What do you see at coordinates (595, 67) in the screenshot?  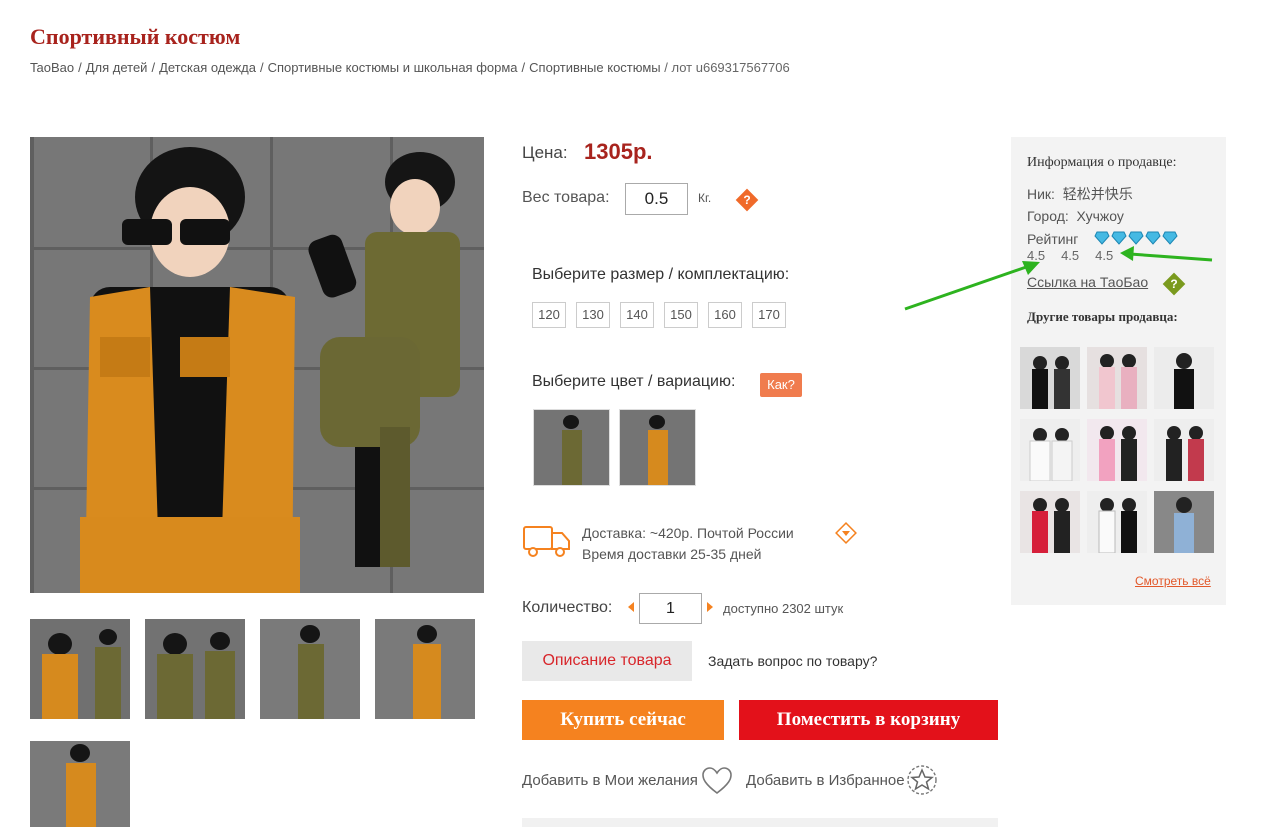 I see `breadcrumb-sport-suits: Спортивные костюмы` at bounding box center [595, 67].